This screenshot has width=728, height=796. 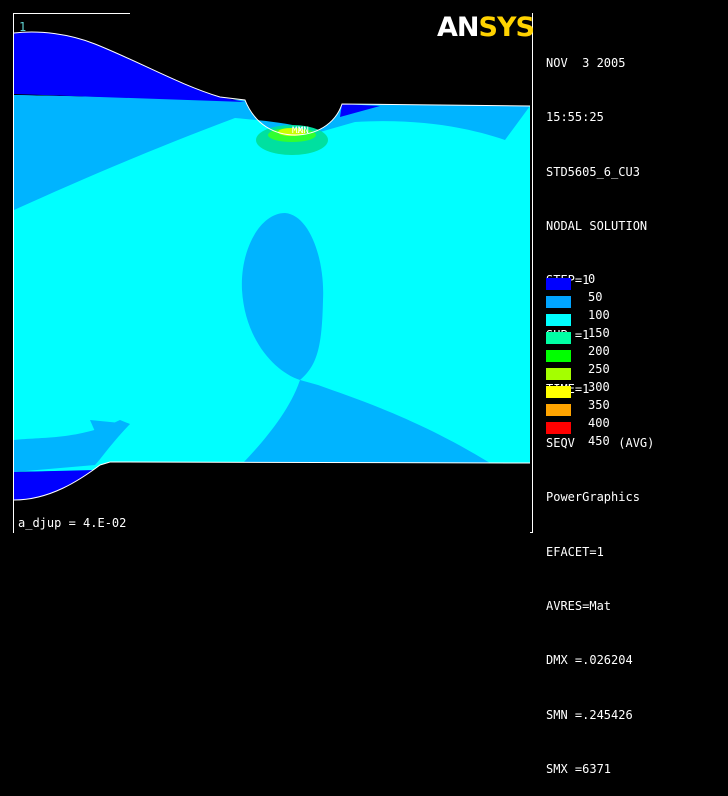 What do you see at coordinates (589, 714) in the screenshot?
I see `info-smn: SMN =.245426` at bounding box center [589, 714].